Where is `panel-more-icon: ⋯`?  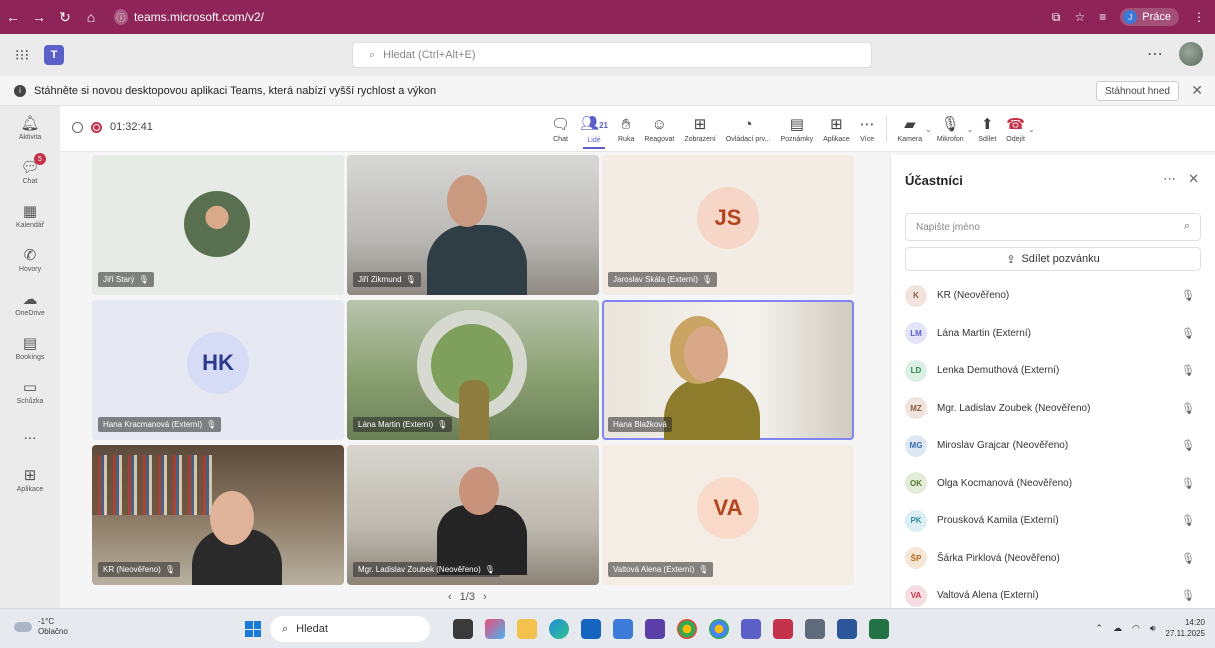
panel-more-icon: ⋯ is located at coordinates (1169, 179).